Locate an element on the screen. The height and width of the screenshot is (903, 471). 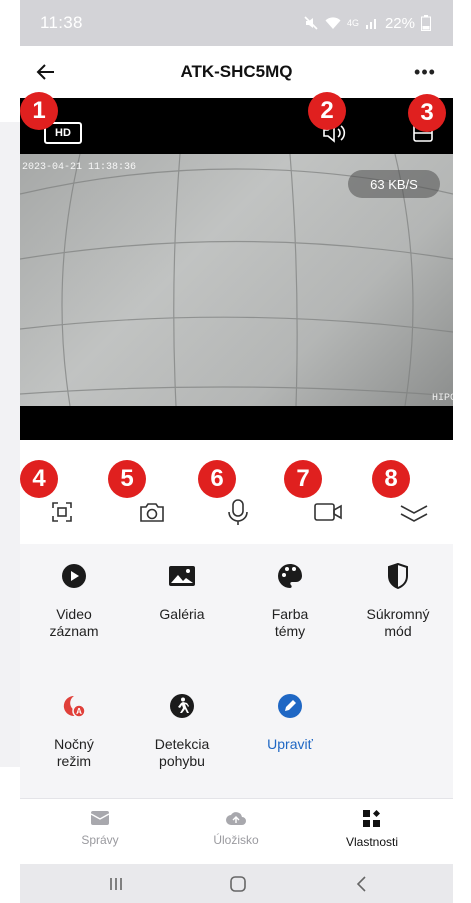
privacy-icon is located at coordinates (398, 576).